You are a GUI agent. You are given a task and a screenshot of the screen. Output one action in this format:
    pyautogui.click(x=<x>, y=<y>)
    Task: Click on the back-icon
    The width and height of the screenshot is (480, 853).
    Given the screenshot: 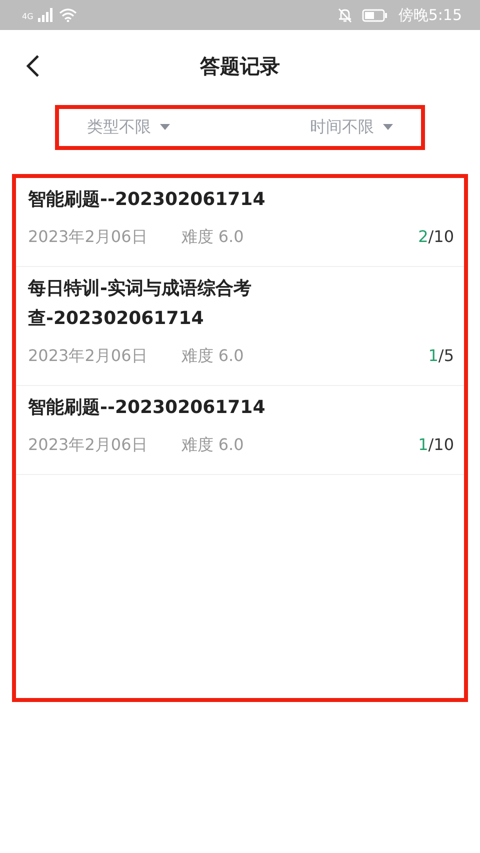 What is the action you would take?
    pyautogui.click(x=33, y=66)
    